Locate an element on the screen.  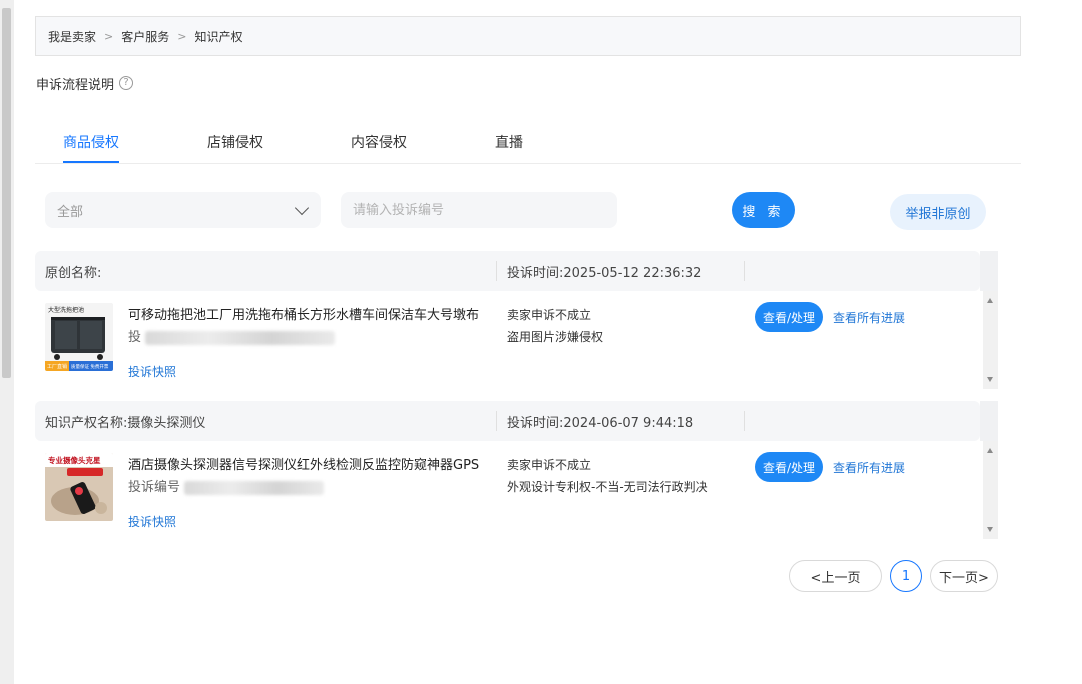
tab-product-infringement: 商品侵权 is located at coordinates (91, 142).